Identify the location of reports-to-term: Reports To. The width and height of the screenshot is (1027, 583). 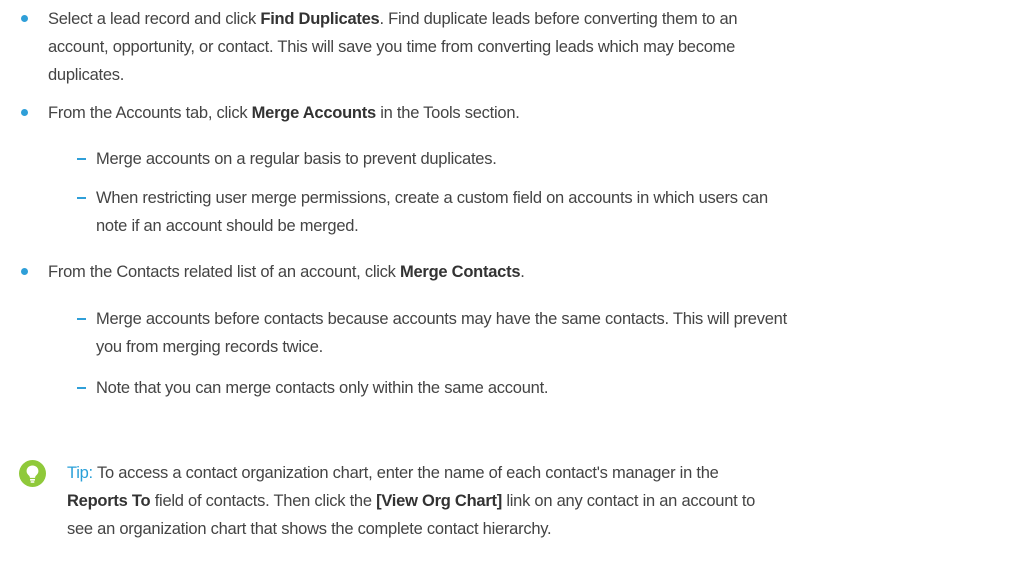
(109, 501).